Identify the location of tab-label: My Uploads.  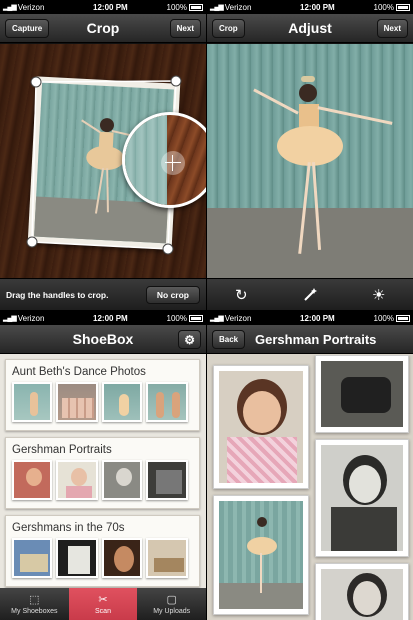
(172, 611).